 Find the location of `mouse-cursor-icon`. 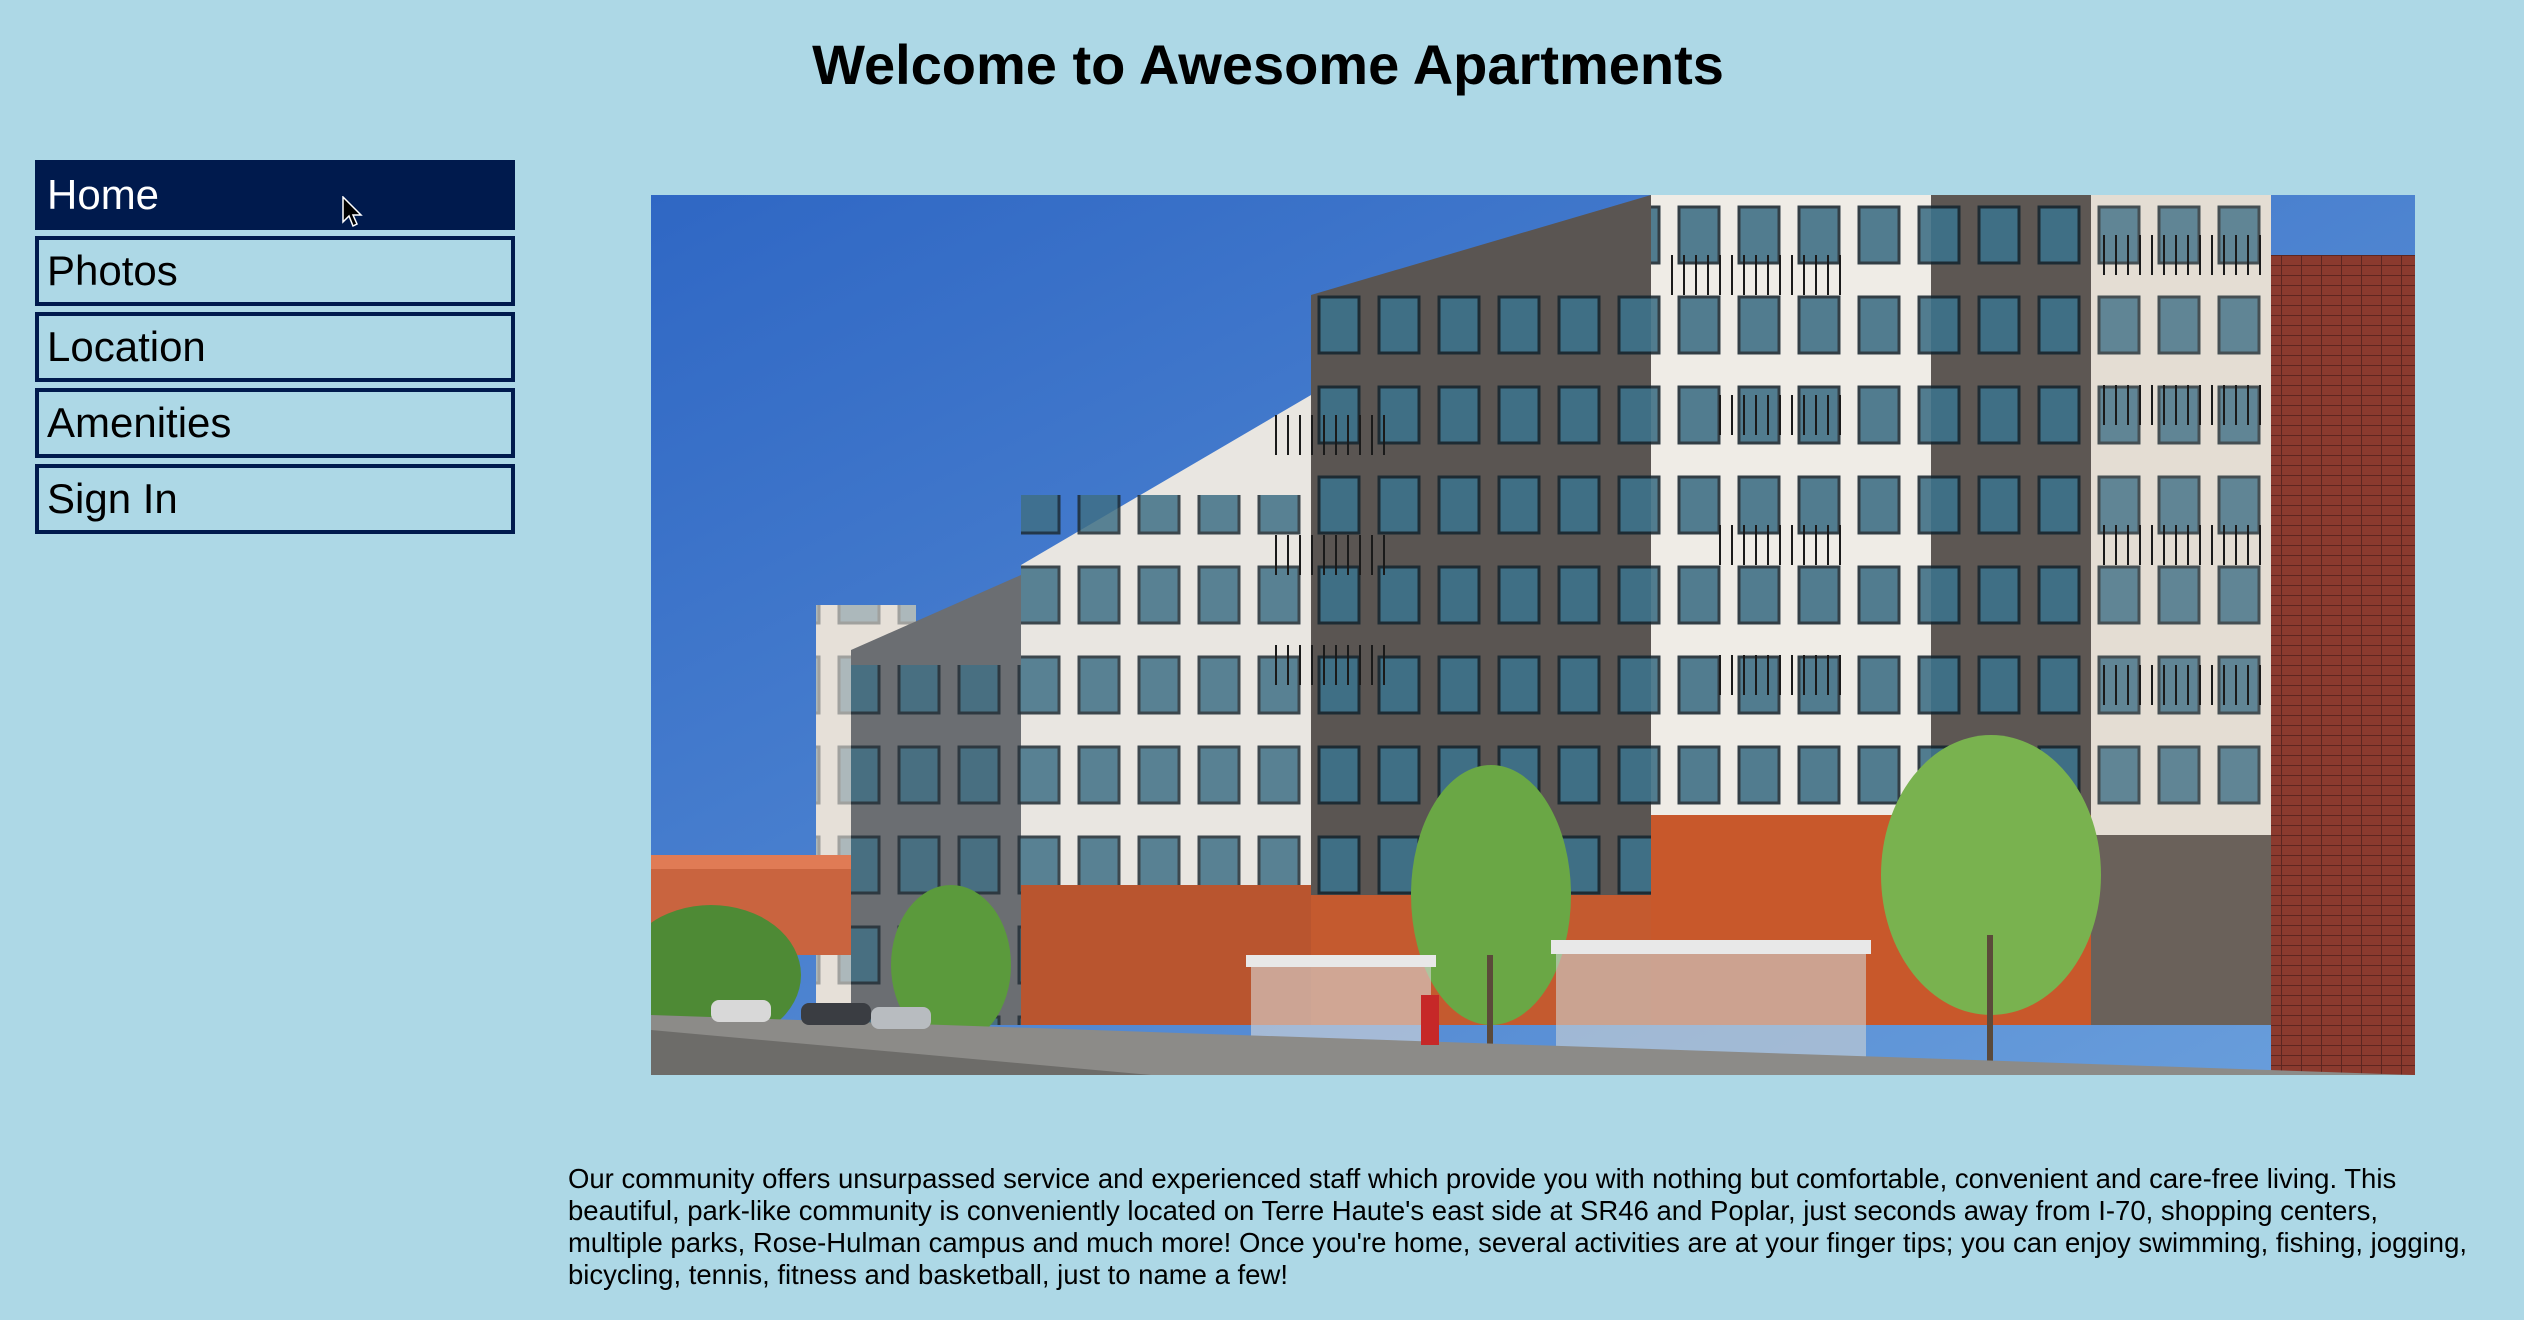

mouse-cursor-icon is located at coordinates (352, 212).